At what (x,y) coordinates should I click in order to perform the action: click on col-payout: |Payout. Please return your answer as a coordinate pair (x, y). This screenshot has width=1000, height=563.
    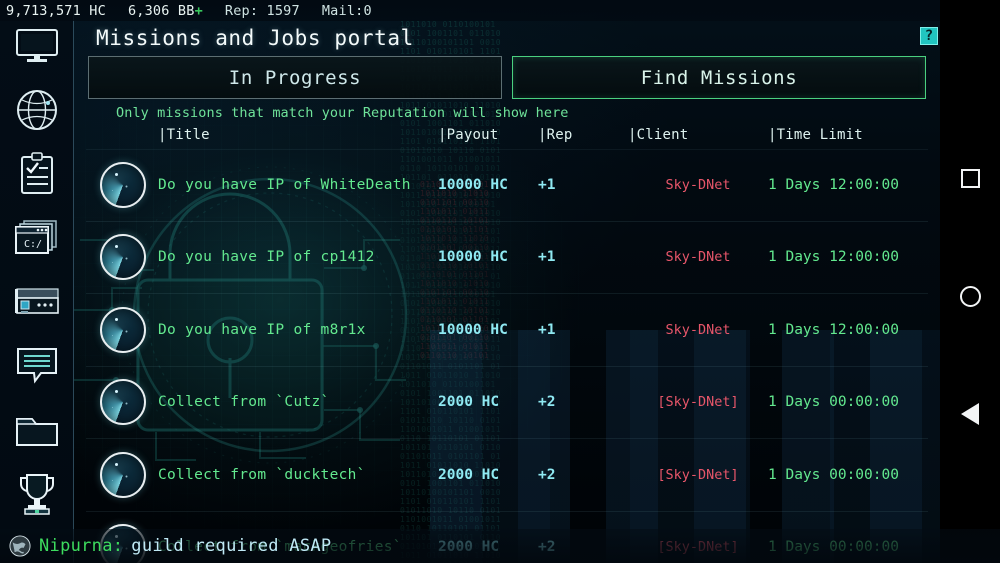
    Looking at the image, I should click on (468, 135).